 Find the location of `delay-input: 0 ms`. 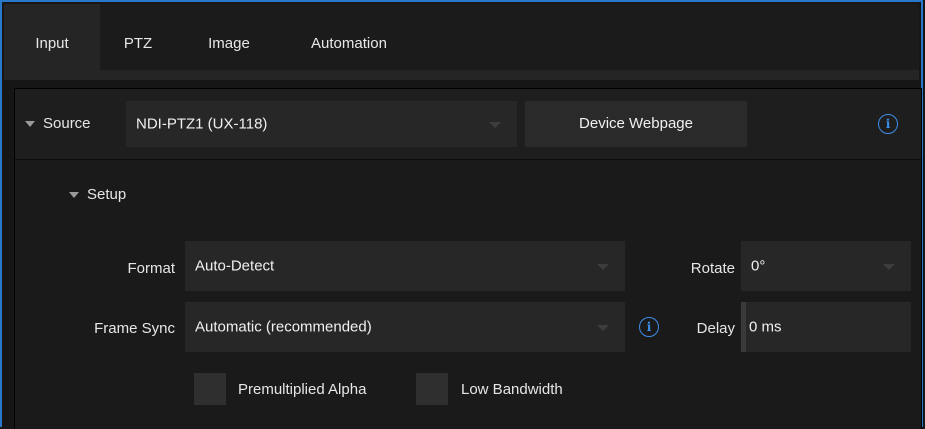

delay-input: 0 ms is located at coordinates (826, 327).